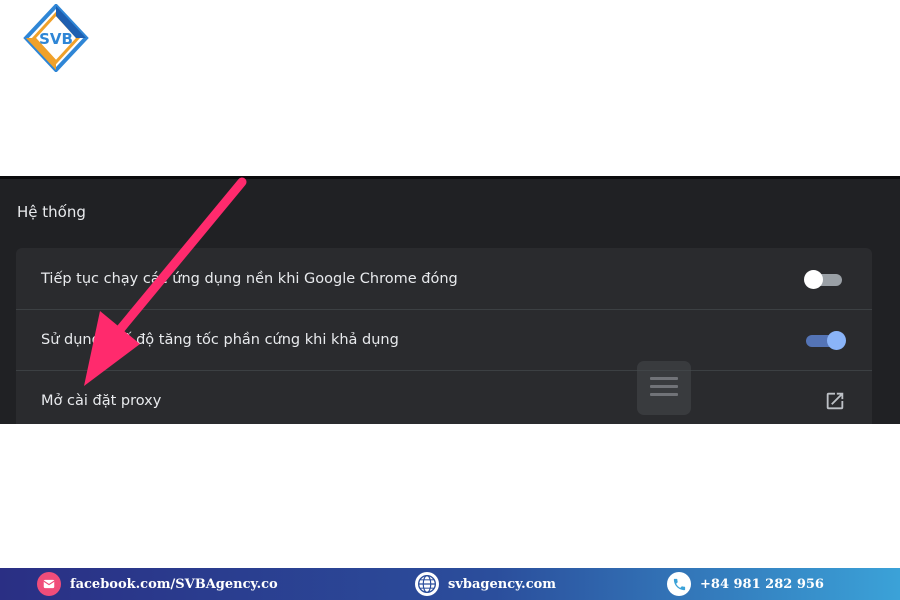 The width and height of the screenshot is (900, 600). Describe the element at coordinates (427, 584) in the screenshot. I see `globe-icon` at that location.